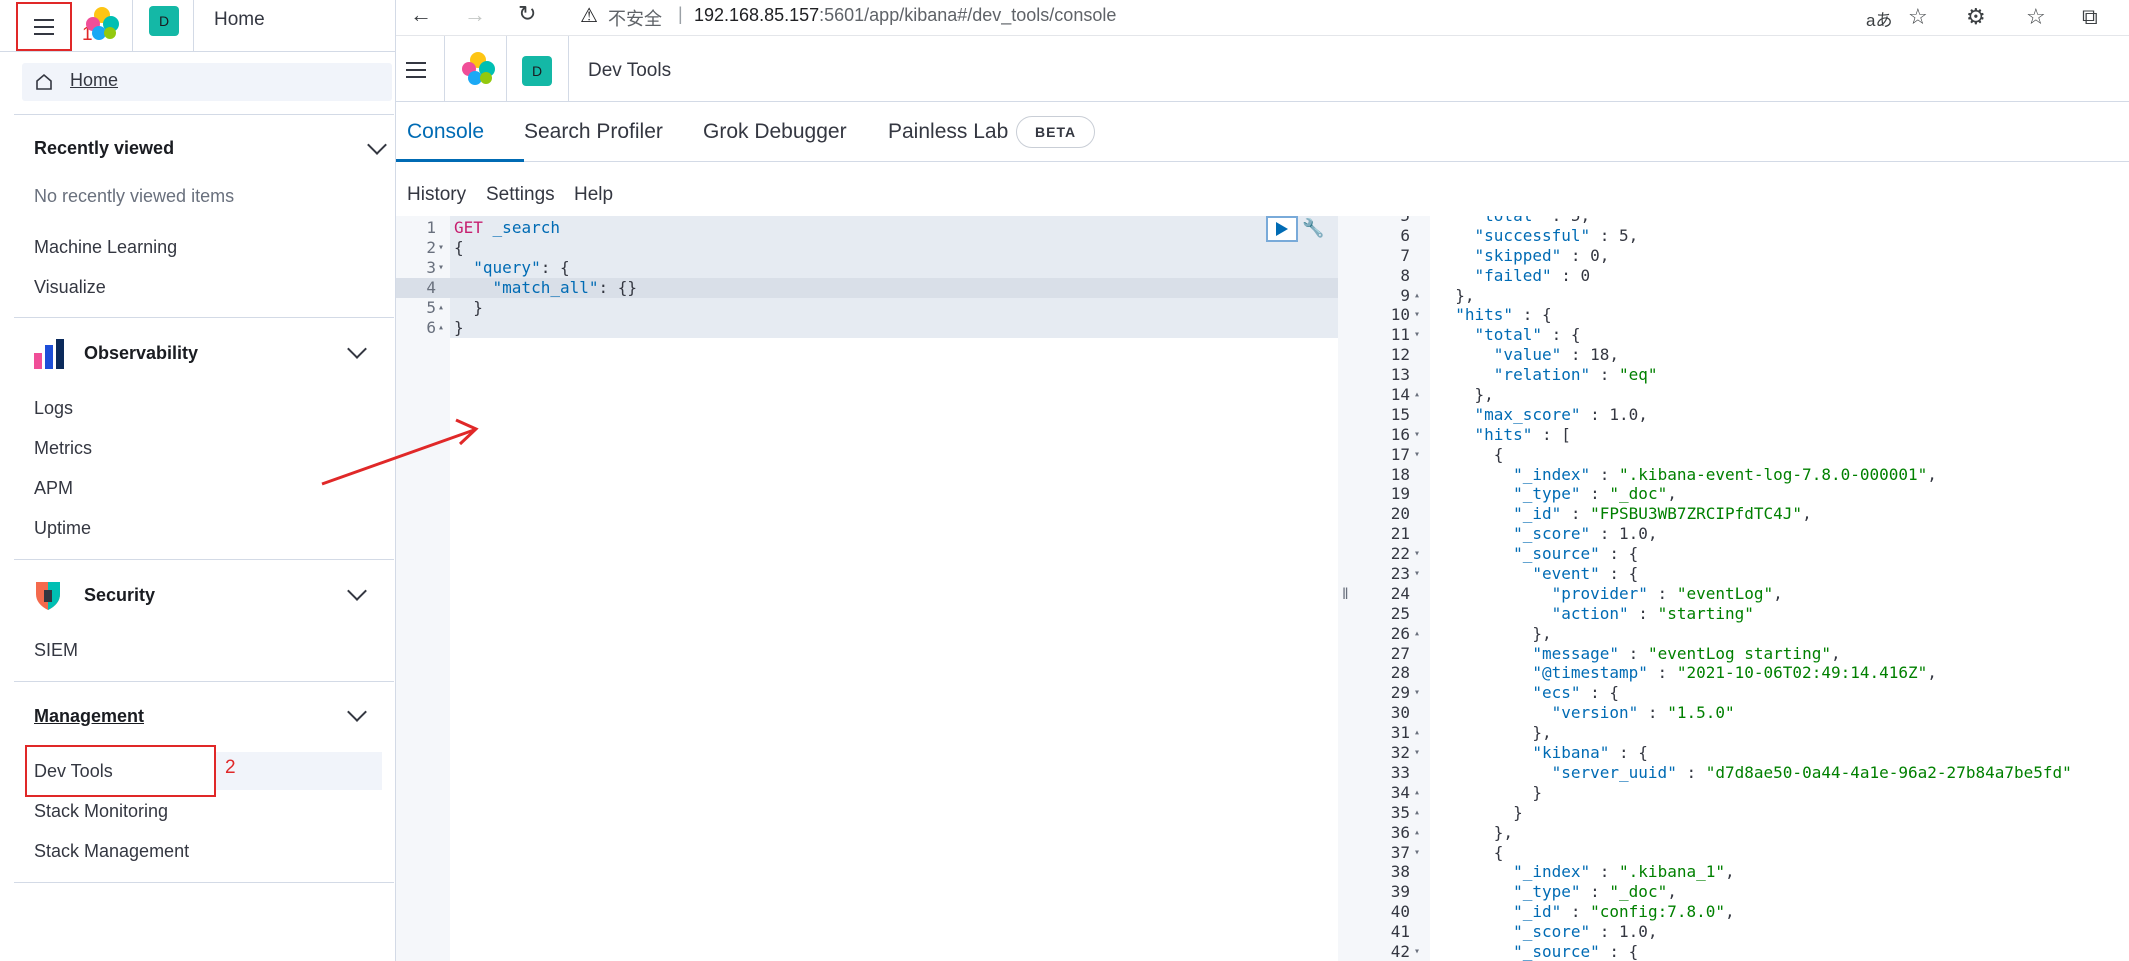 This screenshot has height=961, width=2129. What do you see at coordinates (630, 70) in the screenshot?
I see `page-title: Dev Tools` at bounding box center [630, 70].